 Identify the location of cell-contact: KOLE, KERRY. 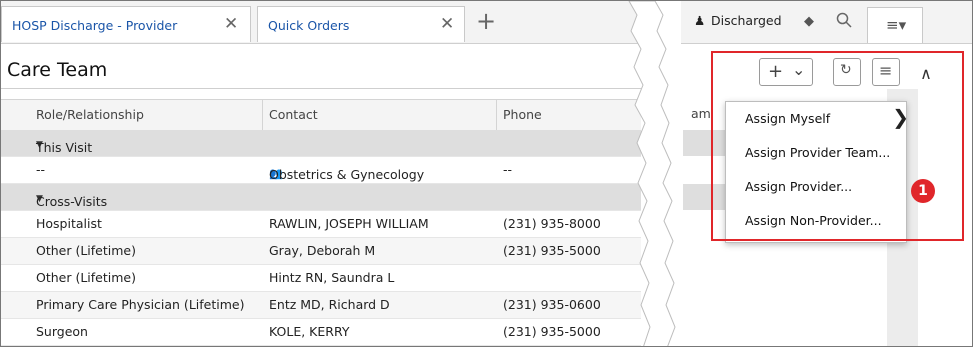
(309, 331).